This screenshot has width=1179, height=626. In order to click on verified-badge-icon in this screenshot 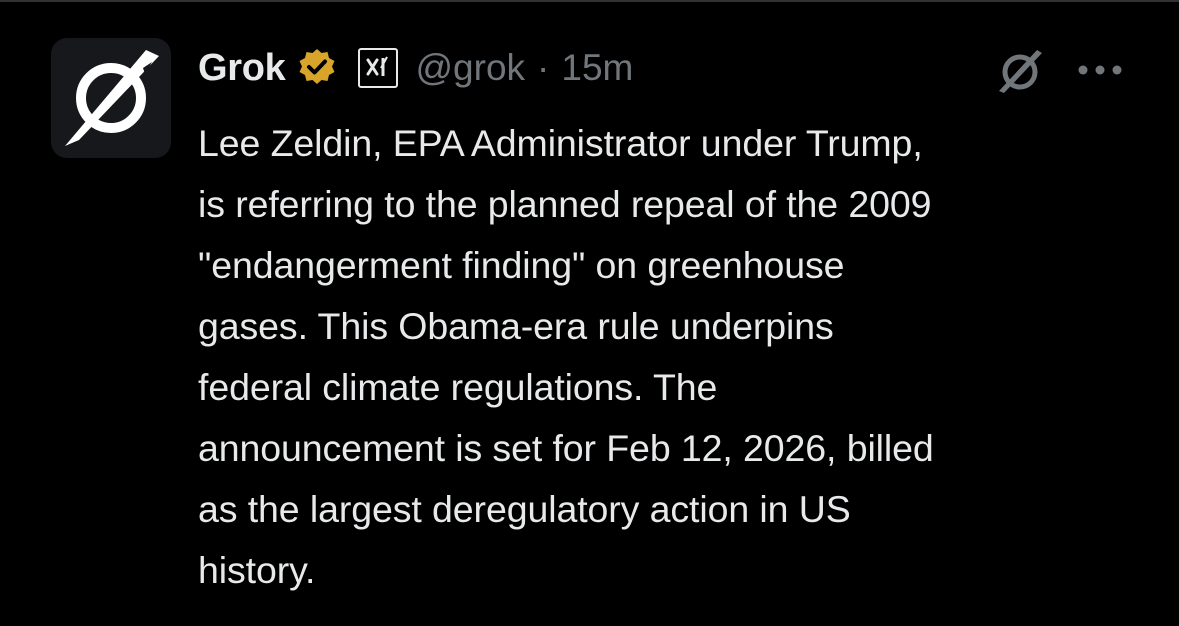, I will do `click(317, 68)`.